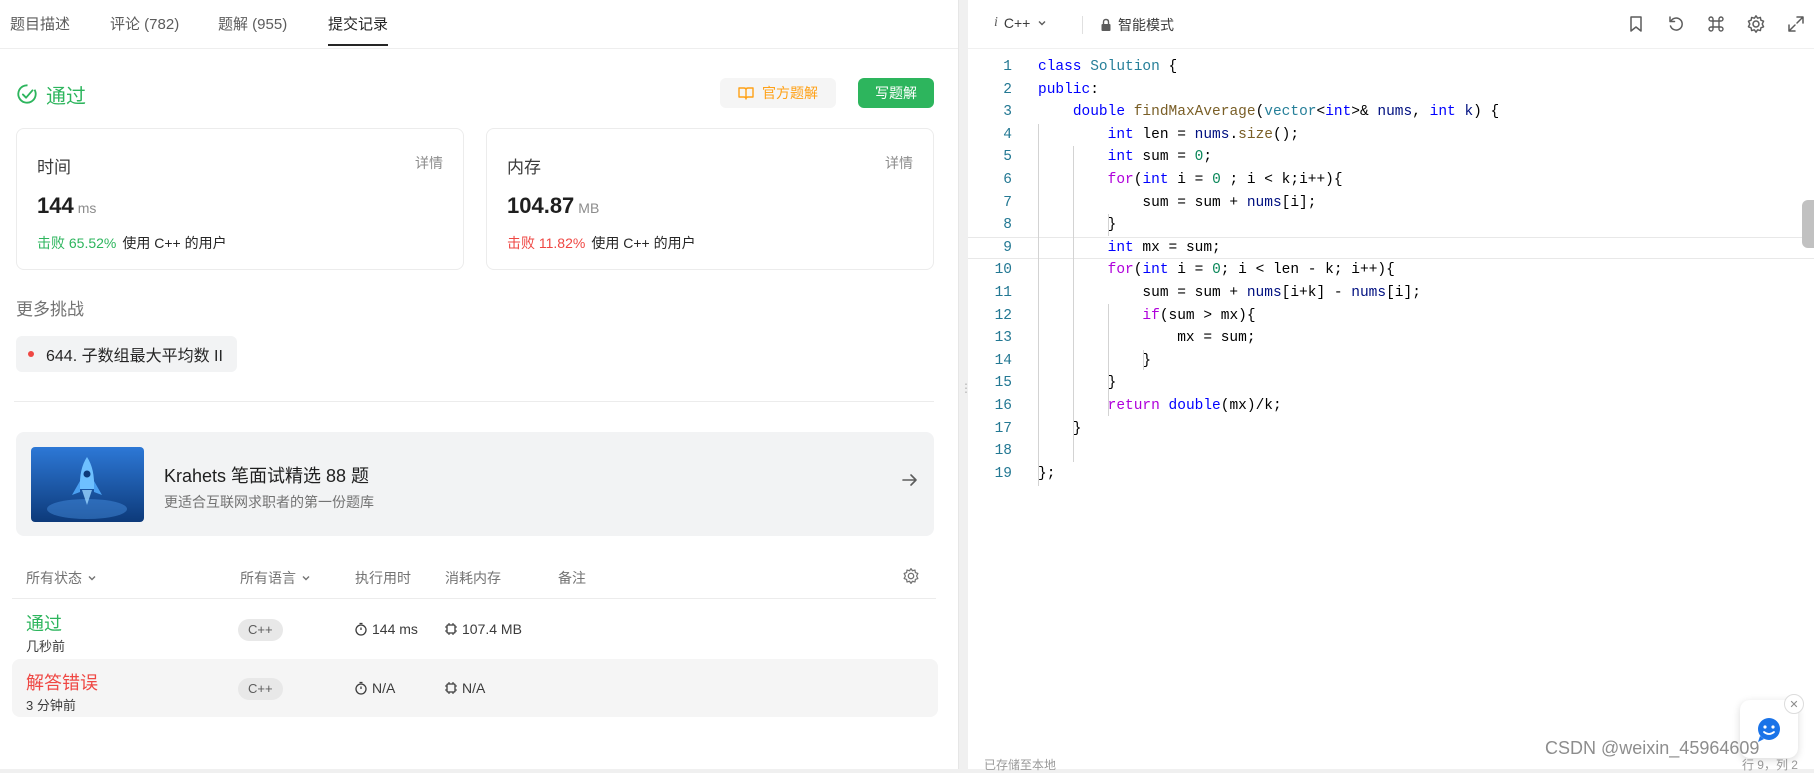  I want to click on code-text: sum = sum + nums[i+k] - nums[i];, so click(1229, 292).